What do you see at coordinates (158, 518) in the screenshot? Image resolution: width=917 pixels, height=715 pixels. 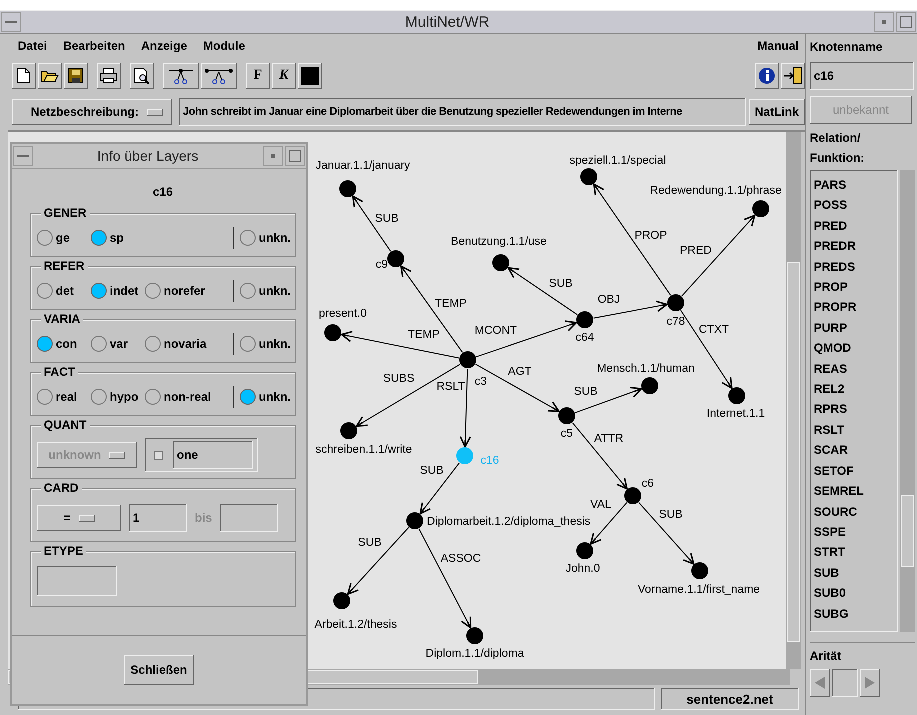 I see `card-from-field: 1` at bounding box center [158, 518].